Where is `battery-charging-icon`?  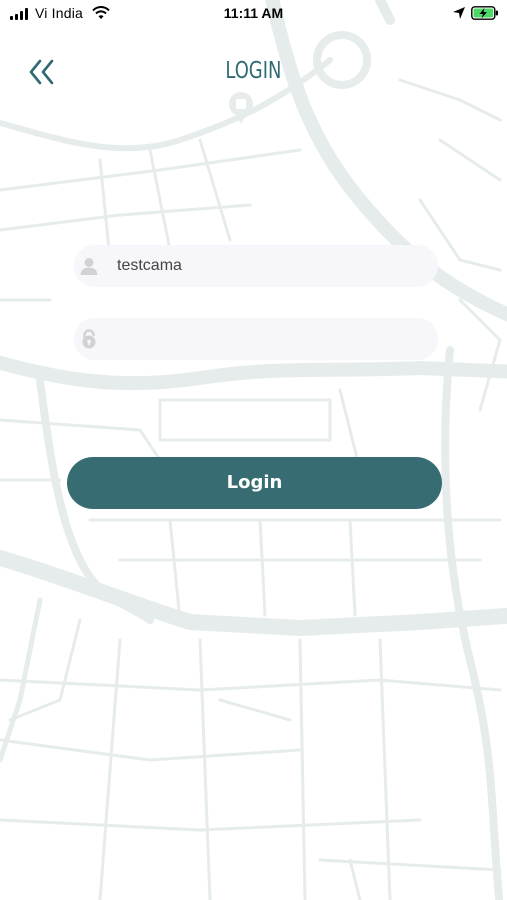 battery-charging-icon is located at coordinates (484, 13).